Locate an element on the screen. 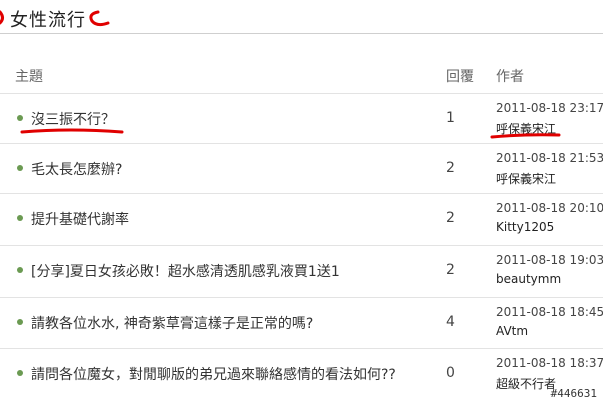 The width and height of the screenshot is (603, 402). board-title: 女性流行 is located at coordinates (48, 20).